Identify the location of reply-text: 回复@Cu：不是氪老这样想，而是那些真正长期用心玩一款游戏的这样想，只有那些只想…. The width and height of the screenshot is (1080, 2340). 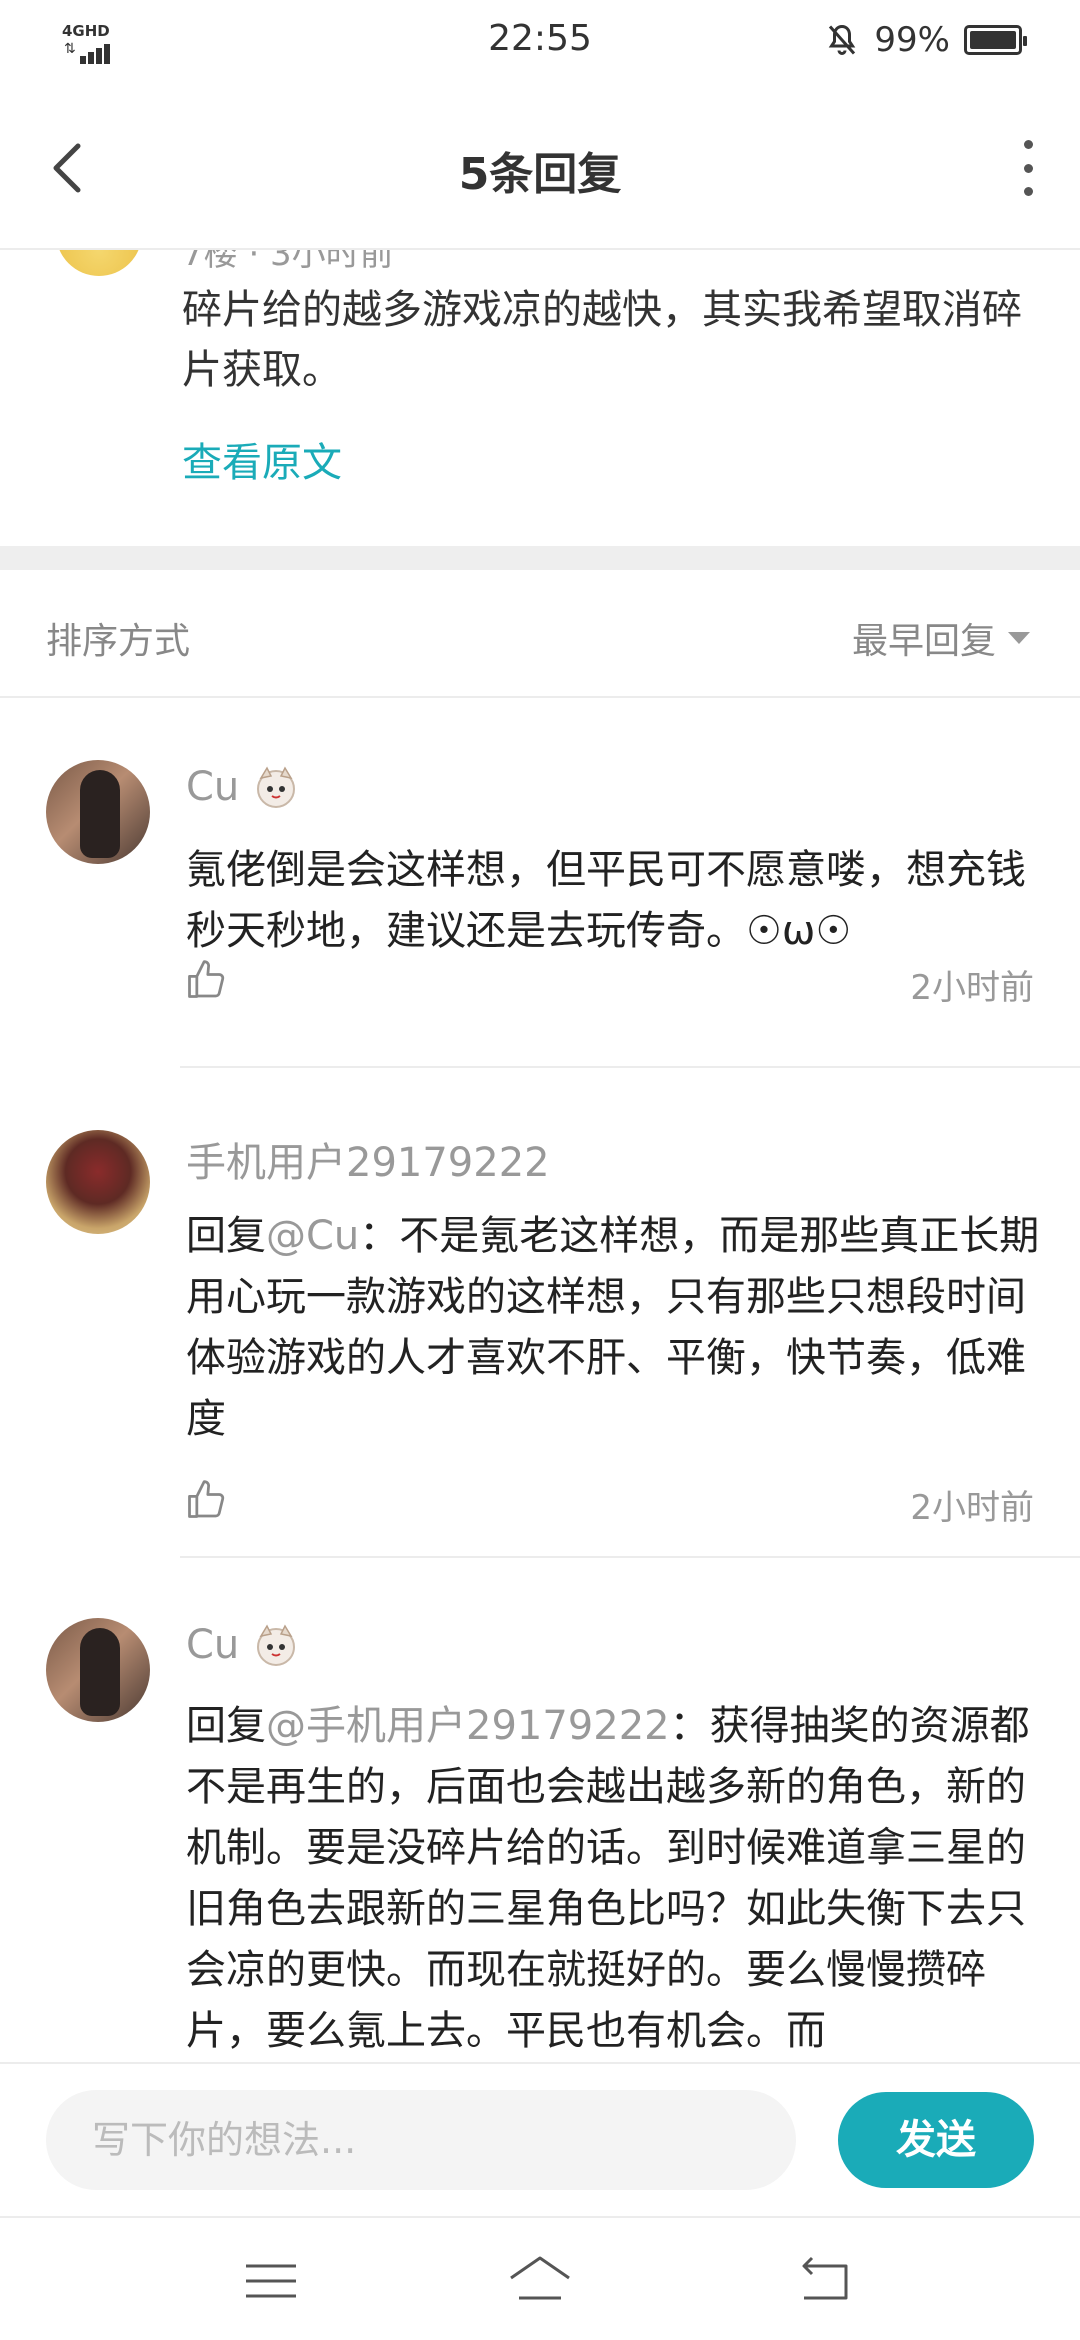
(616, 1328).